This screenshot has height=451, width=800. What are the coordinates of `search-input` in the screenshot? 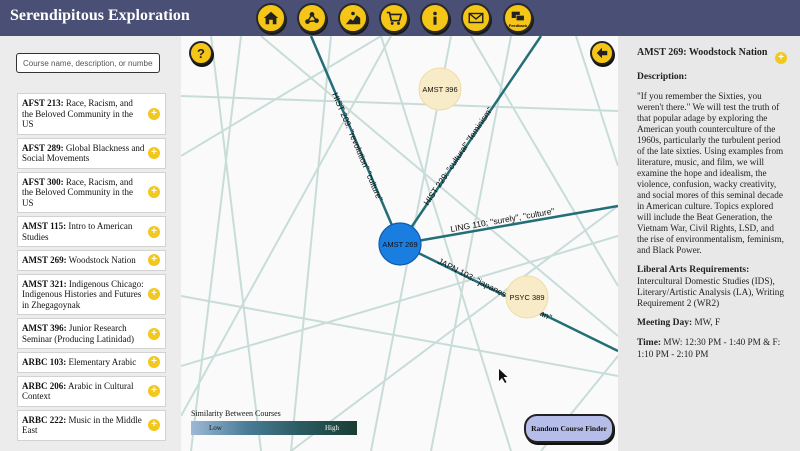 It's located at (88, 63).